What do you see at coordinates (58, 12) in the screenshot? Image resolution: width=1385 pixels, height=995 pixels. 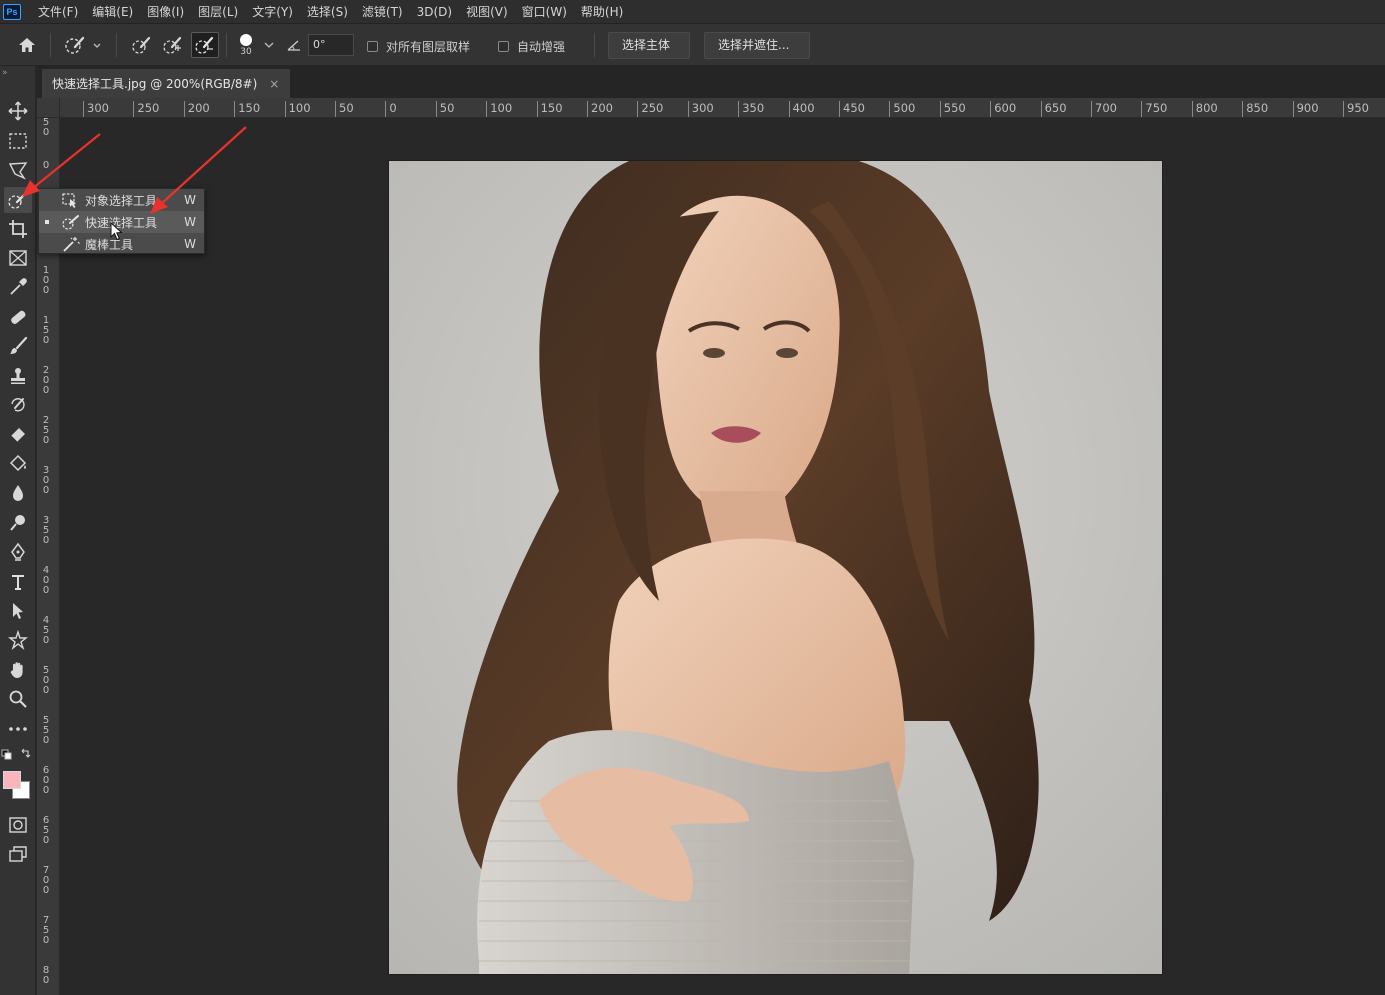 I see `menu-file: 文件(F)` at bounding box center [58, 12].